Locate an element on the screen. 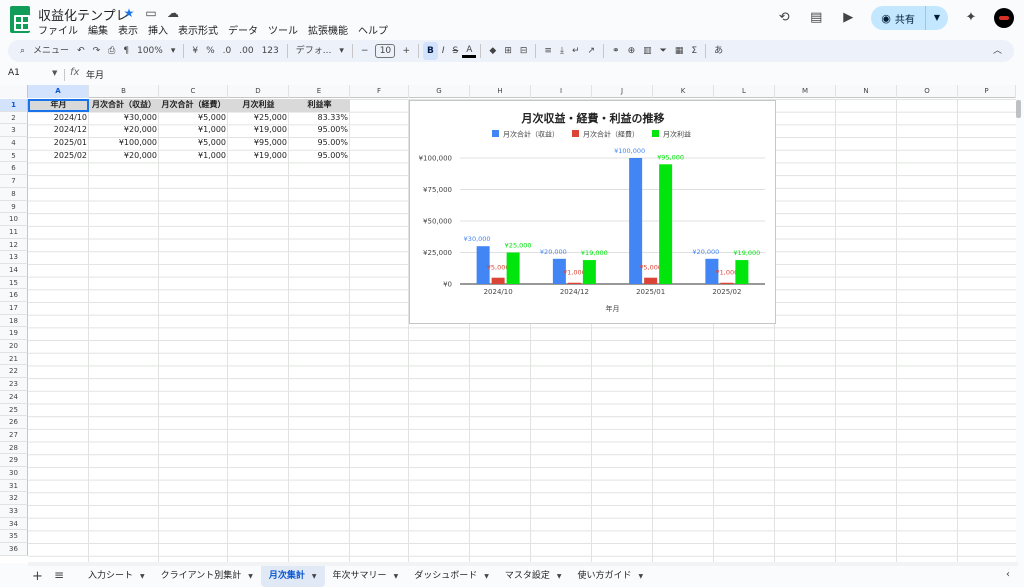 The height and width of the screenshot is (587, 1024). add-sheet-icon: + is located at coordinates (37, 576).